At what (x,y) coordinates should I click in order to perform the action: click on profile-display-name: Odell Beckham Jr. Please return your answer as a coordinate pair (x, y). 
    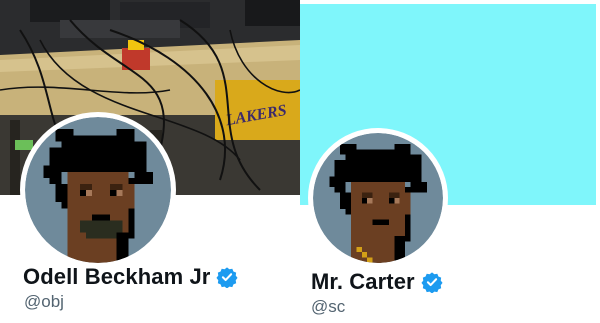
    Looking at the image, I should click on (116, 277).